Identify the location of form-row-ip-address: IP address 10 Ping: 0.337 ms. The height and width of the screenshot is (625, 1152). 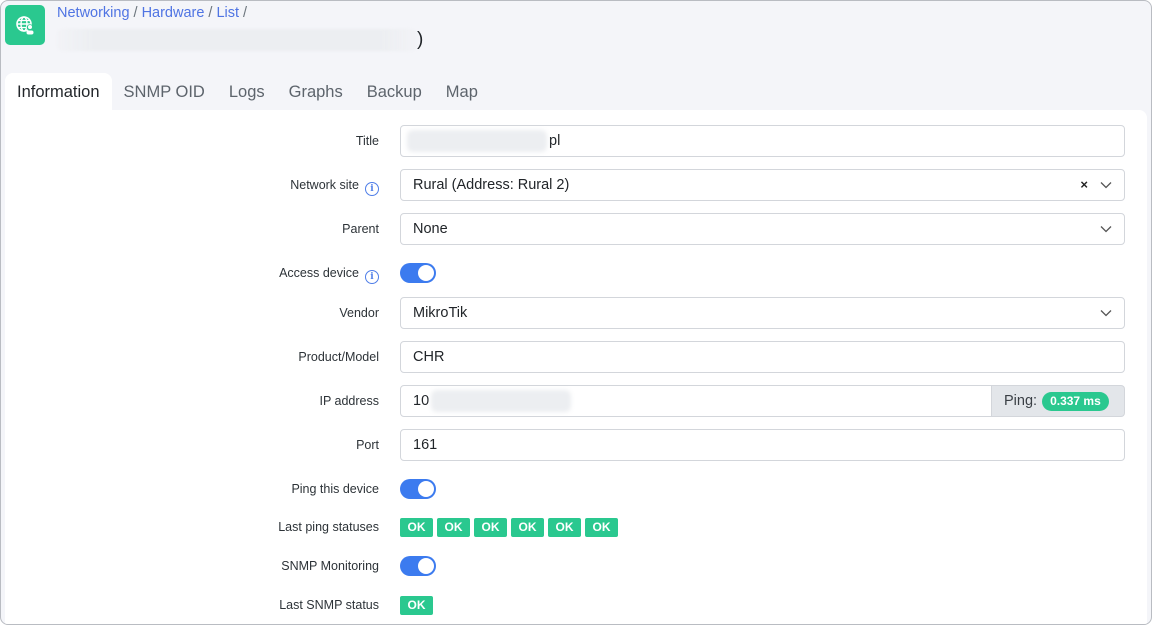
(576, 401).